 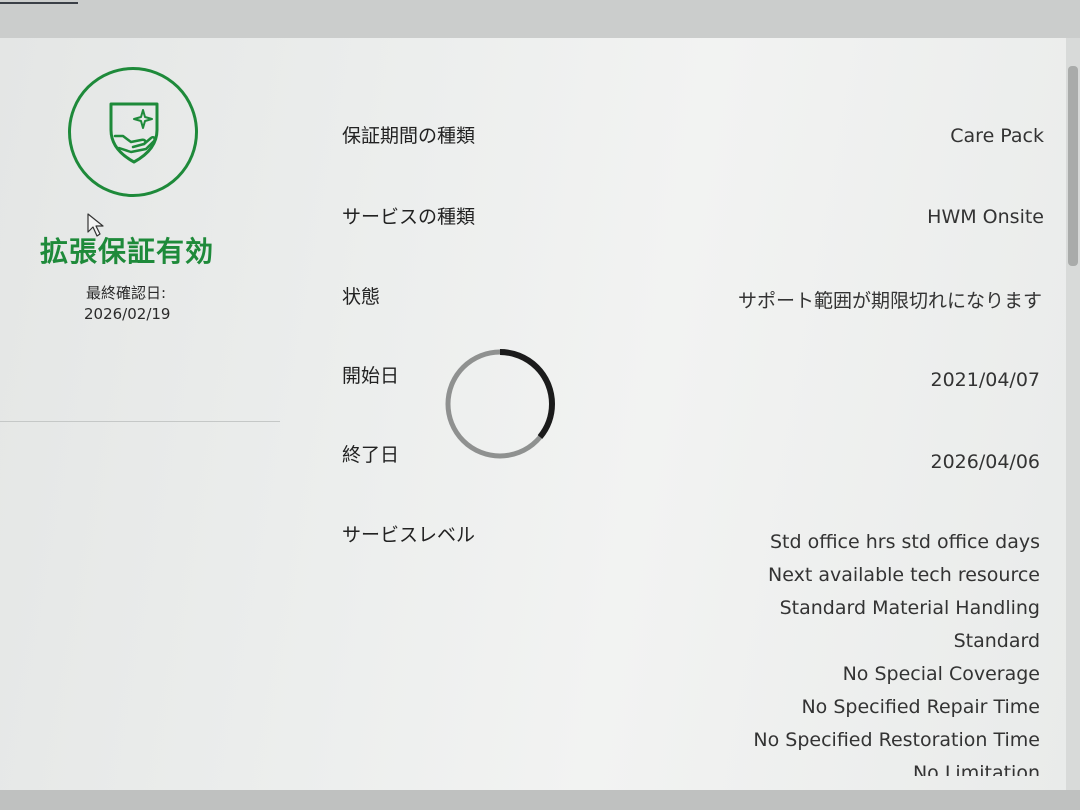 What do you see at coordinates (909, 608) in the screenshot?
I see `service-level-item: Standard Material Handling` at bounding box center [909, 608].